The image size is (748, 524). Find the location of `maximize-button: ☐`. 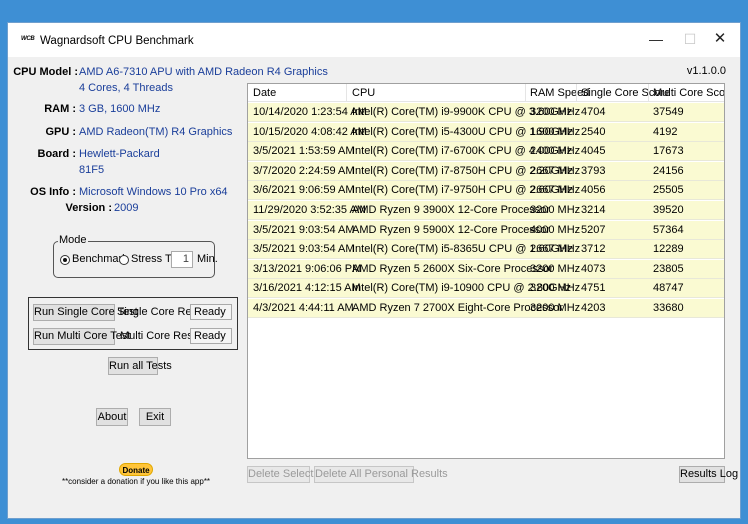

maximize-button: ☐ is located at coordinates (690, 39).